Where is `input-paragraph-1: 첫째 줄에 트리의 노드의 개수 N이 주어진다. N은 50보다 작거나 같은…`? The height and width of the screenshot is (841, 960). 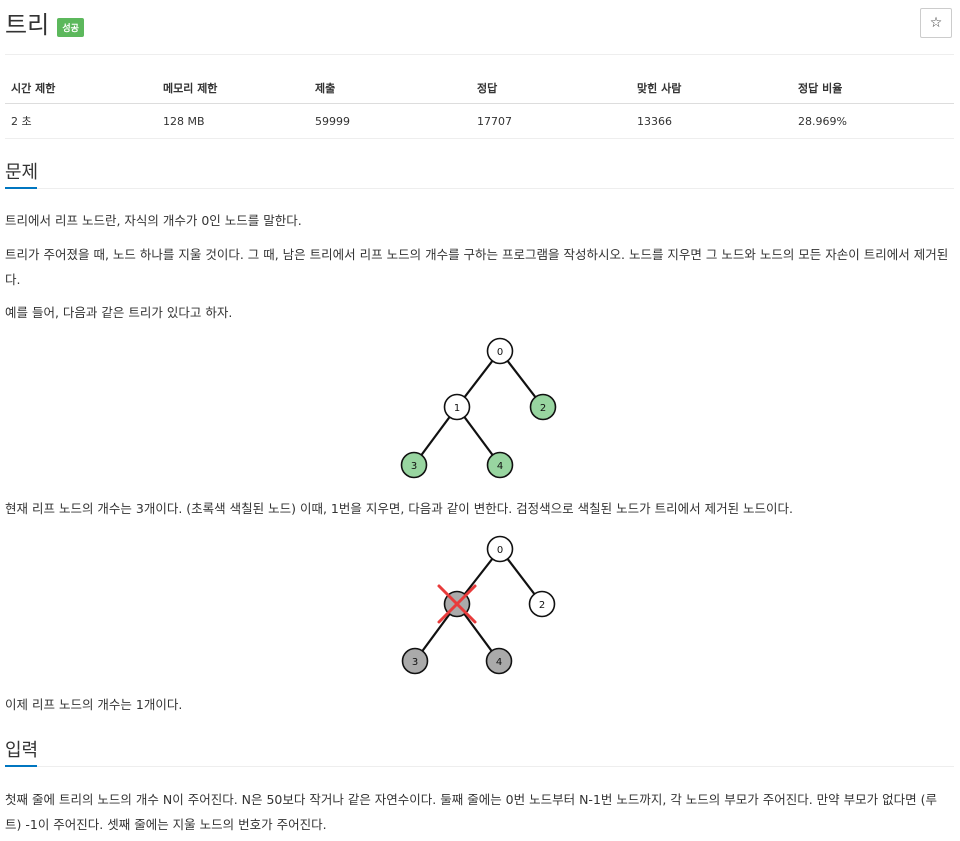 input-paragraph-1: 첫째 줄에 트리의 노드의 개수 N이 주어진다. N은 50보다 작거나 같은… is located at coordinates (471, 812).